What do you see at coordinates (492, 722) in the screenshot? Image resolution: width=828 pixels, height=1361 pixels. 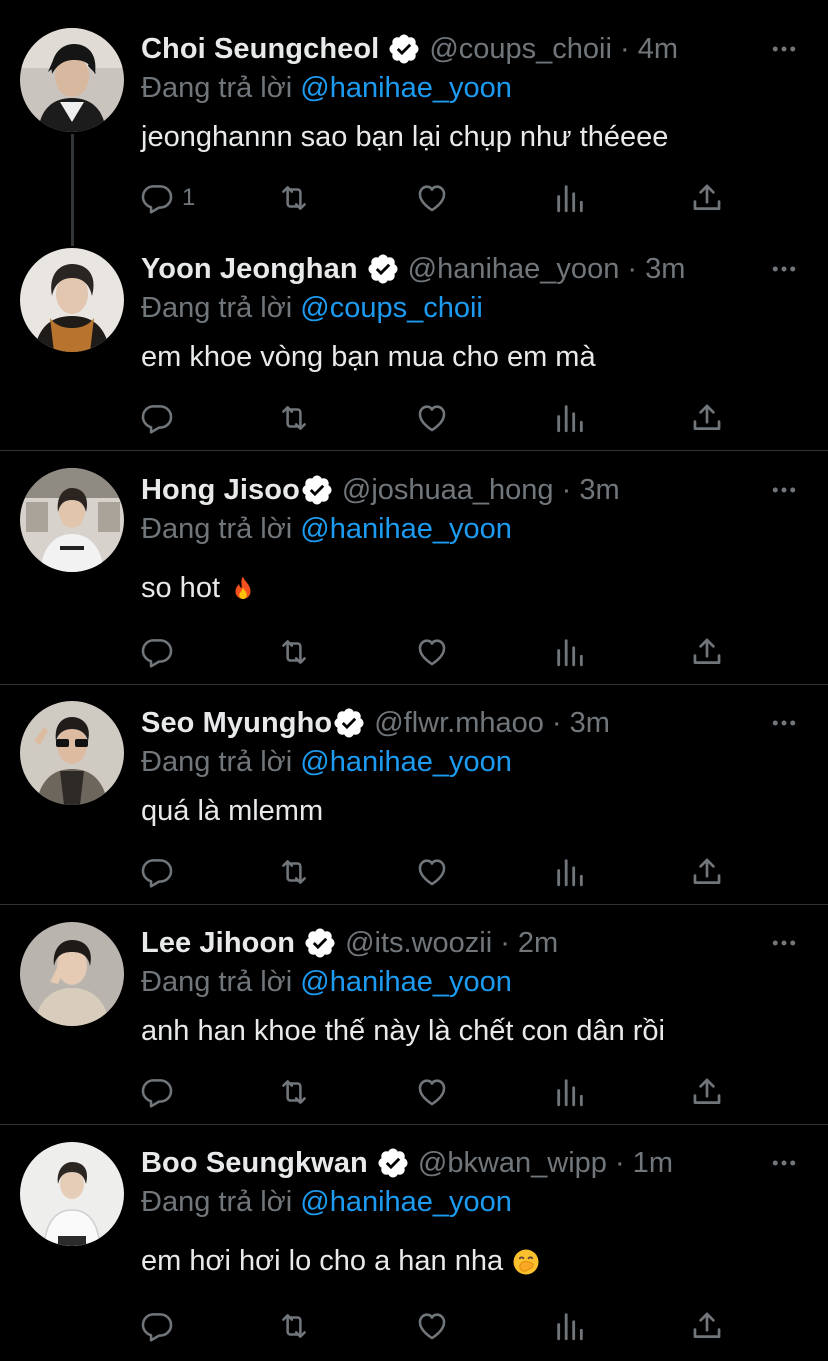 I see `handle-timestamp: @flwr.mhaoo · 3m` at bounding box center [492, 722].